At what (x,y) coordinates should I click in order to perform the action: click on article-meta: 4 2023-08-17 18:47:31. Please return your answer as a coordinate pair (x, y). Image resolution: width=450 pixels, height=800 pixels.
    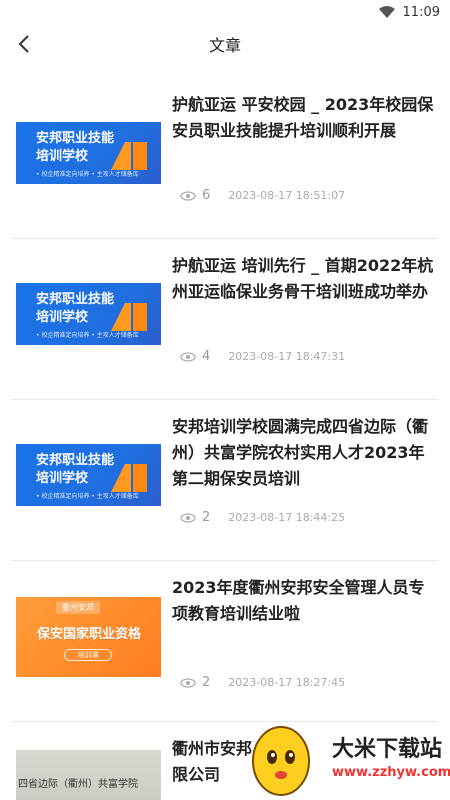
    Looking at the image, I should click on (262, 356).